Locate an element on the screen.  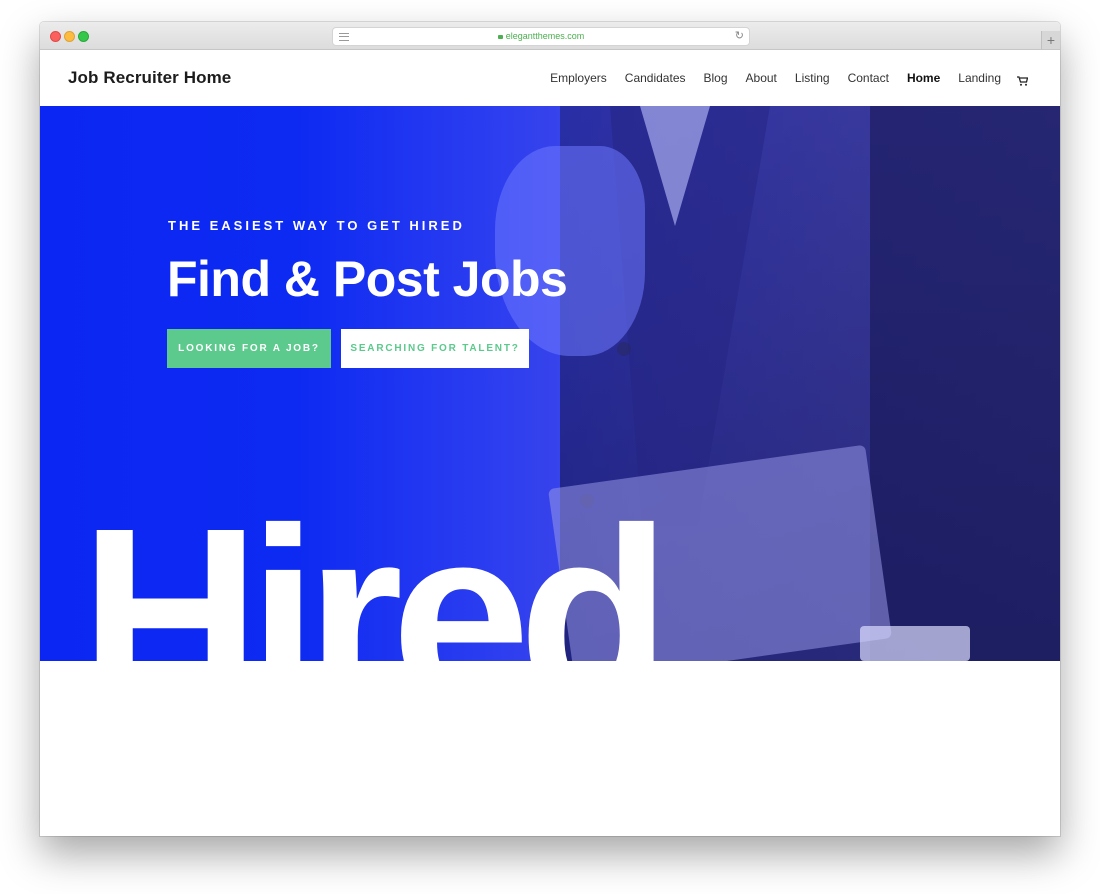
nav-blog: Blog is located at coordinates (716, 78).